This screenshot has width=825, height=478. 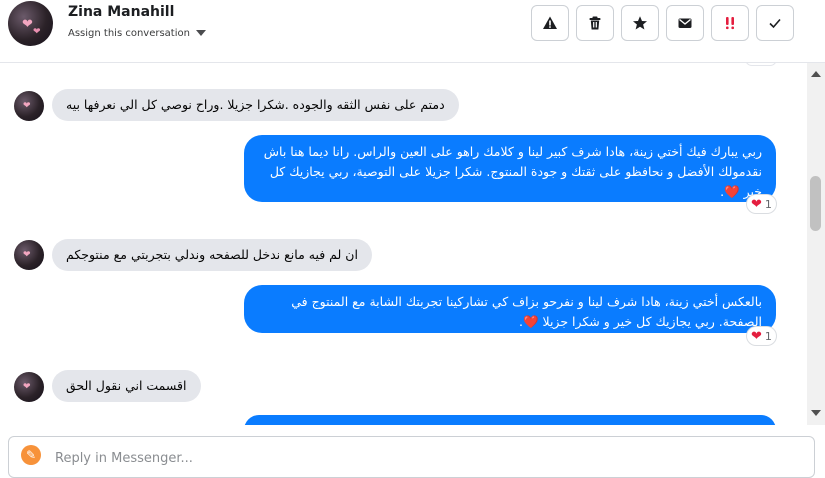 I want to click on envelope-icon, so click(x=685, y=23).